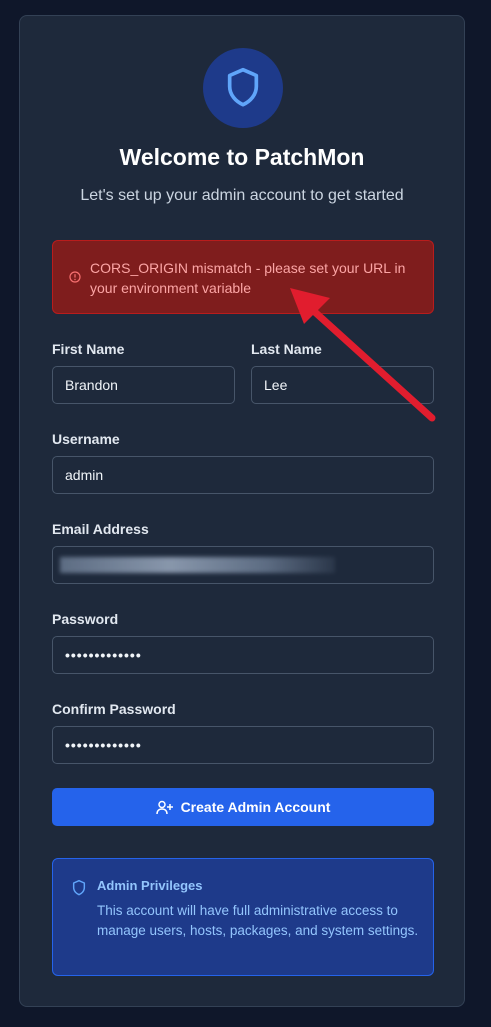 The width and height of the screenshot is (491, 1027). I want to click on alert-circle-icon, so click(75, 277).